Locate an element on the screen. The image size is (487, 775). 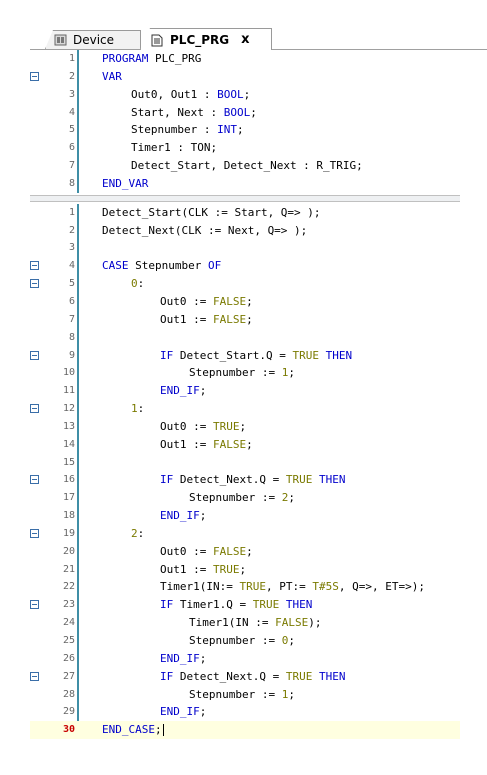
code-line: 16 IF Detect_Next.Q = TRUE THEN is located at coordinates (245, 480).